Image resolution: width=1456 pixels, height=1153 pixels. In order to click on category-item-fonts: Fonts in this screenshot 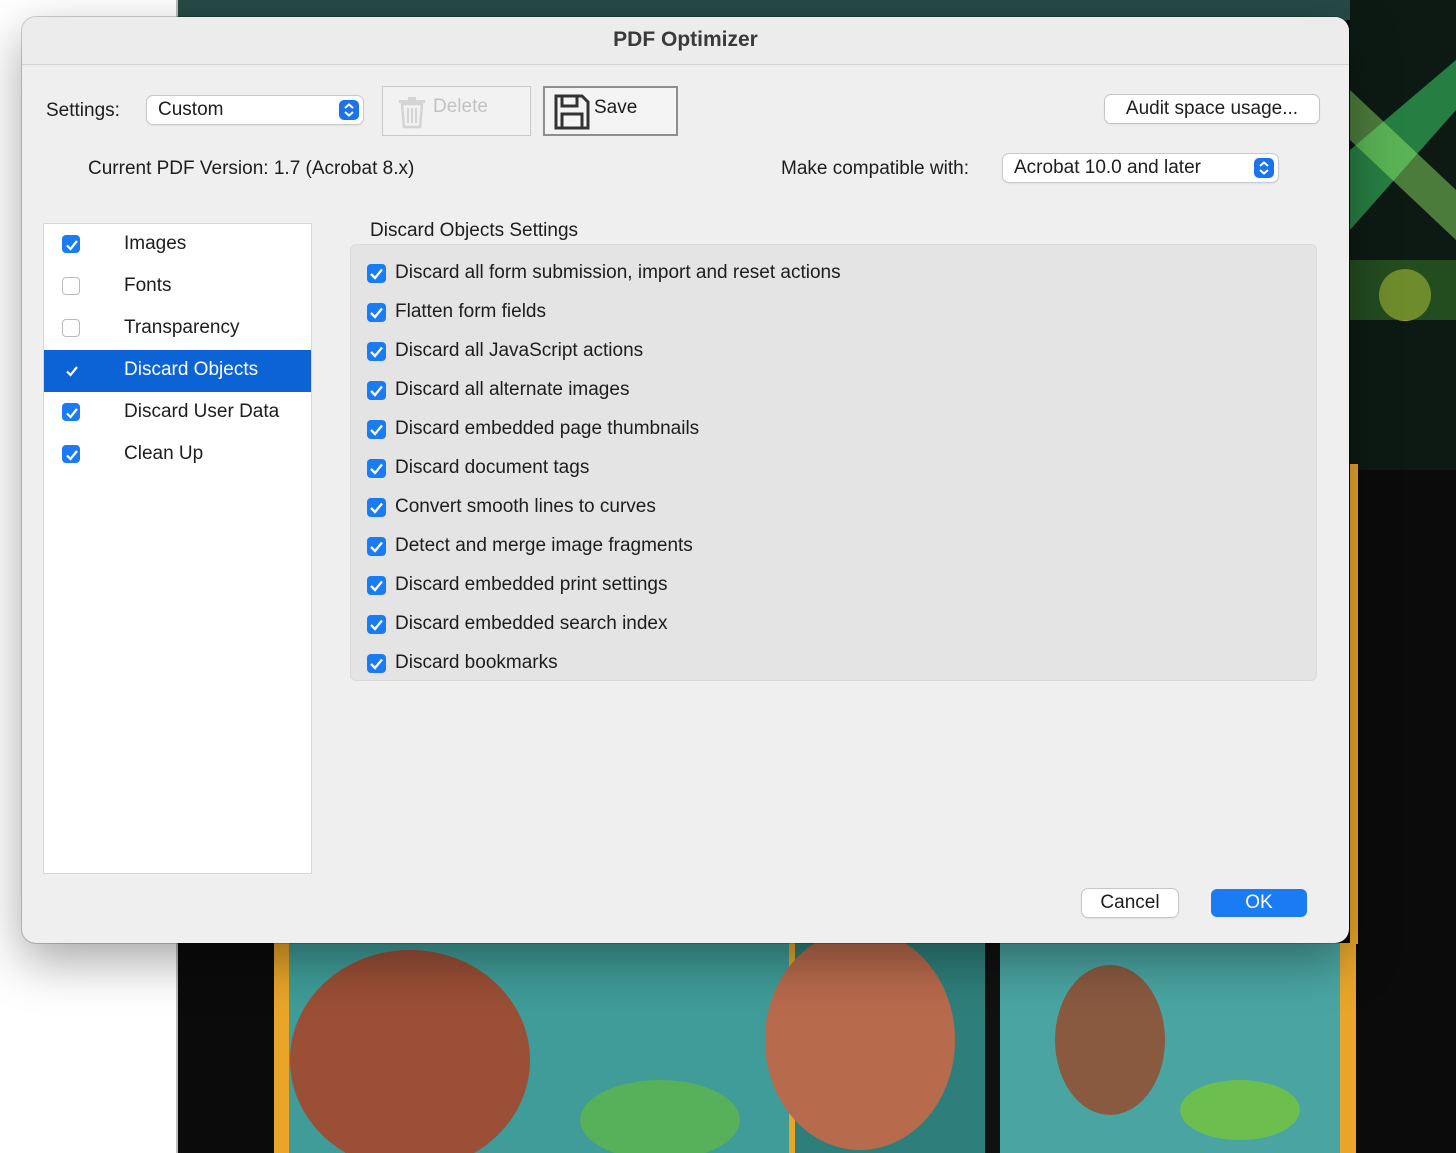, I will do `click(177, 287)`.